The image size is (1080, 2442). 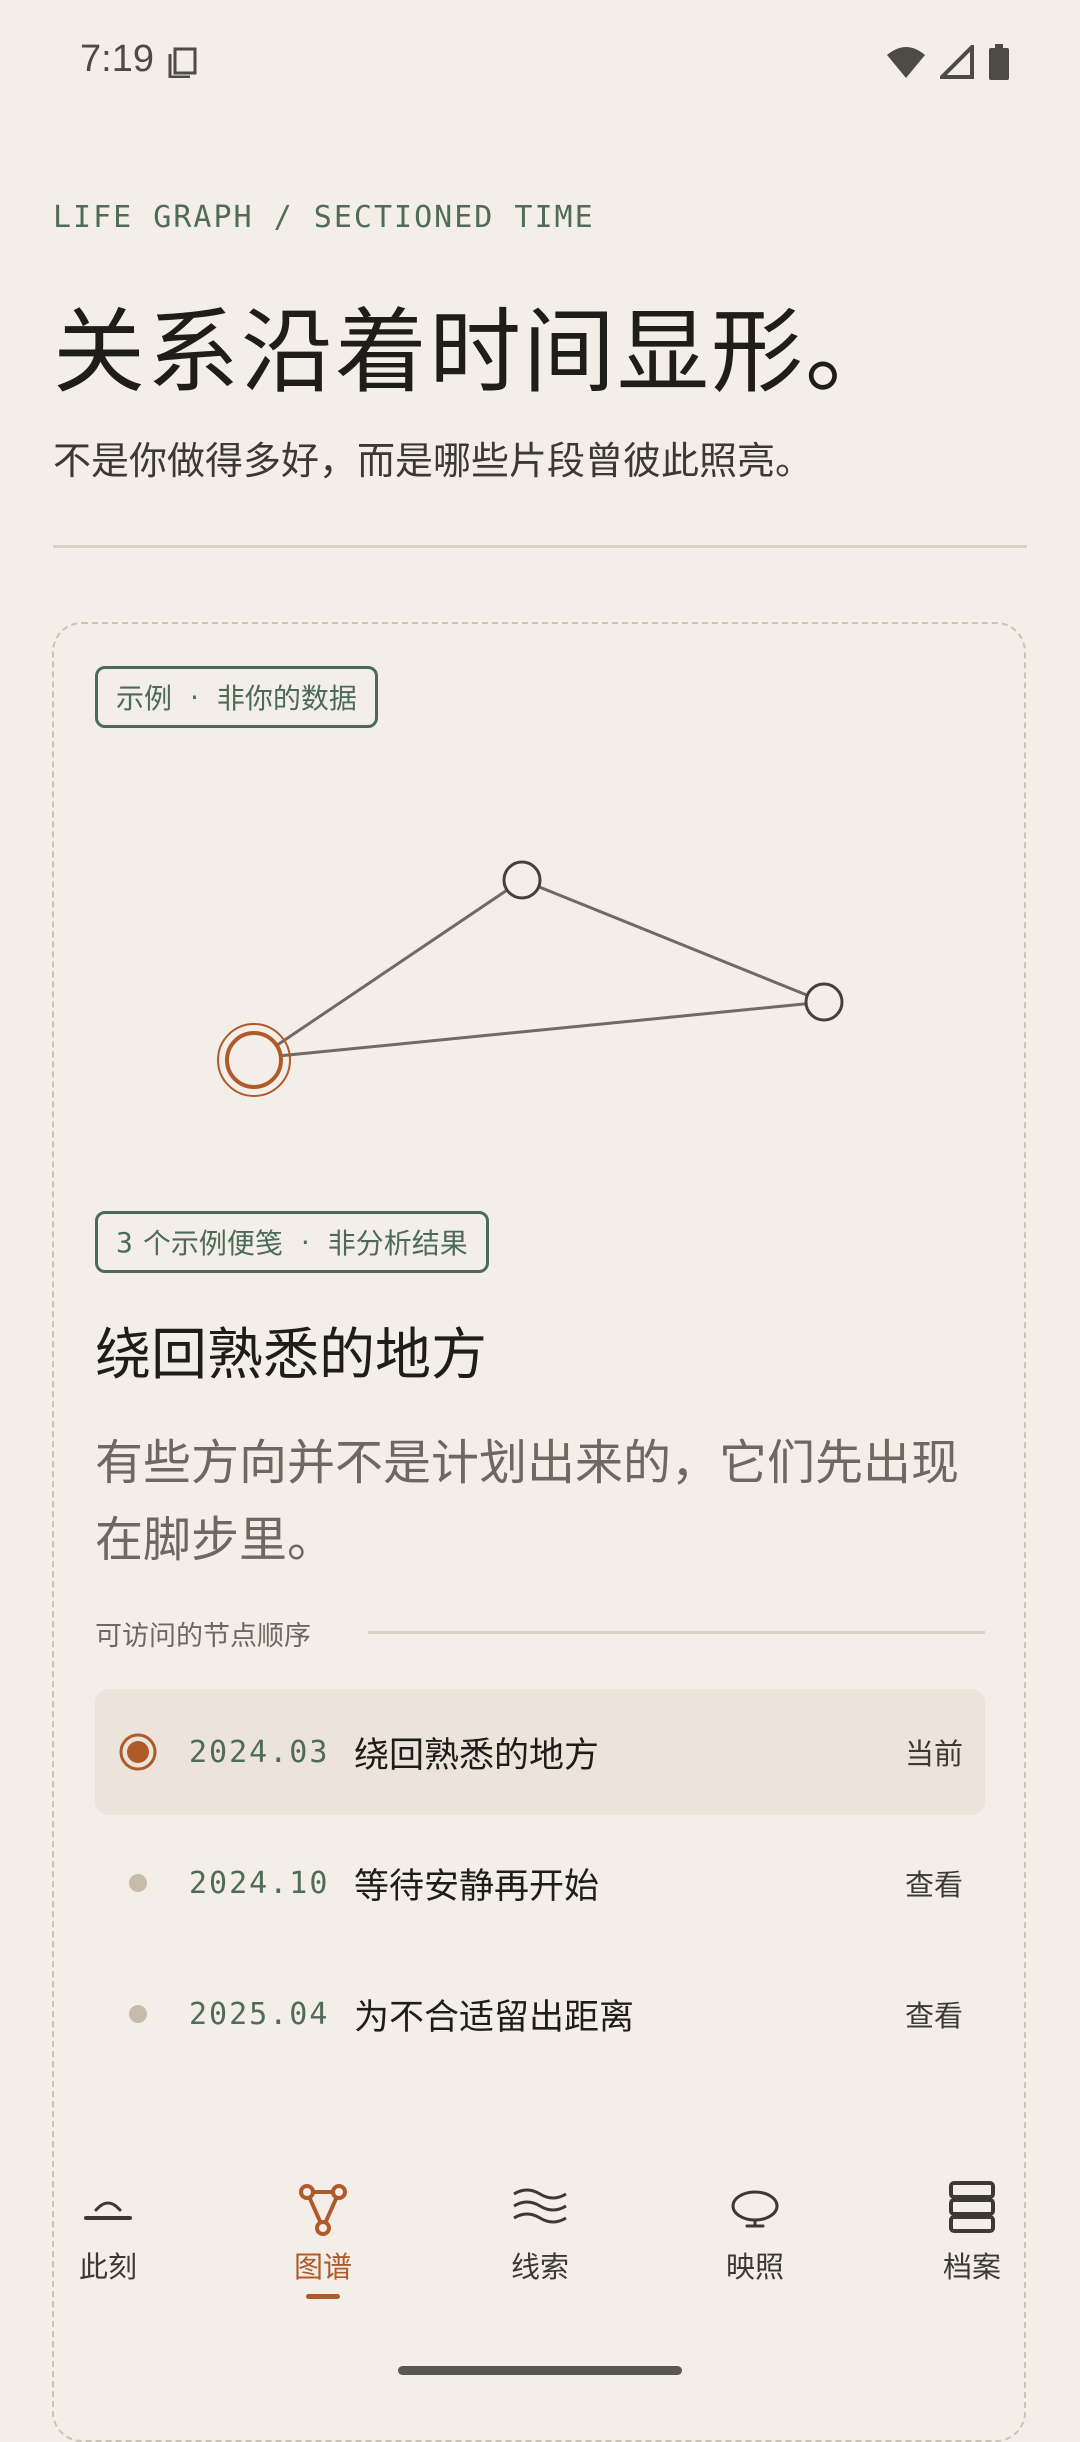 I want to click on row-date: 2024.10, so click(x=259, y=1883).